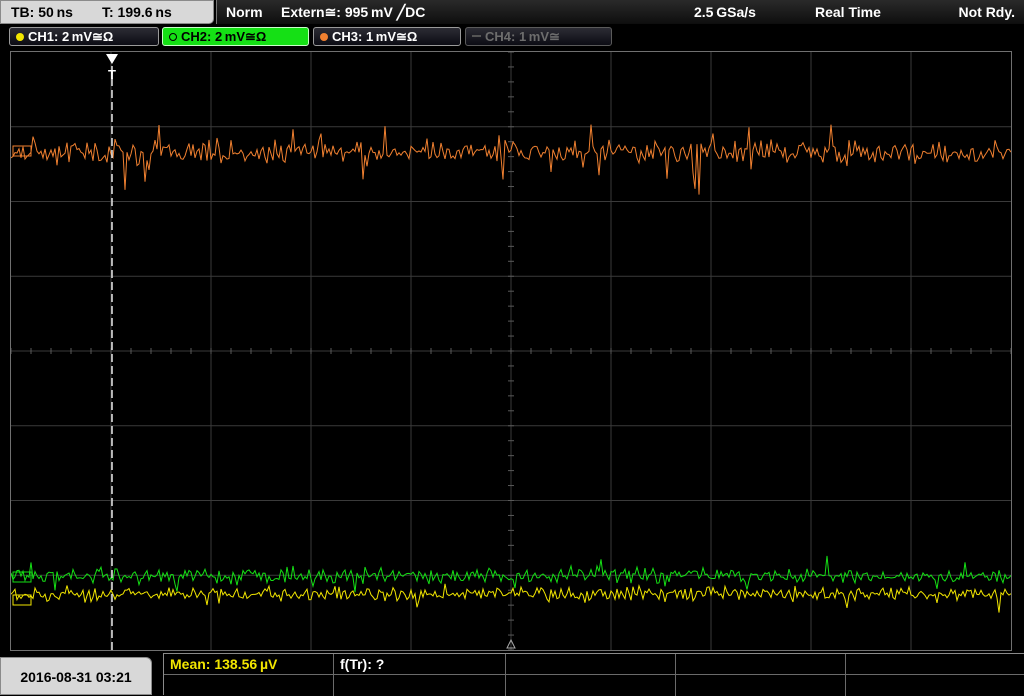 The width and height of the screenshot is (1024, 696). I want to click on ch3-label: CH3: 1 mV≅Ω, so click(375, 36).